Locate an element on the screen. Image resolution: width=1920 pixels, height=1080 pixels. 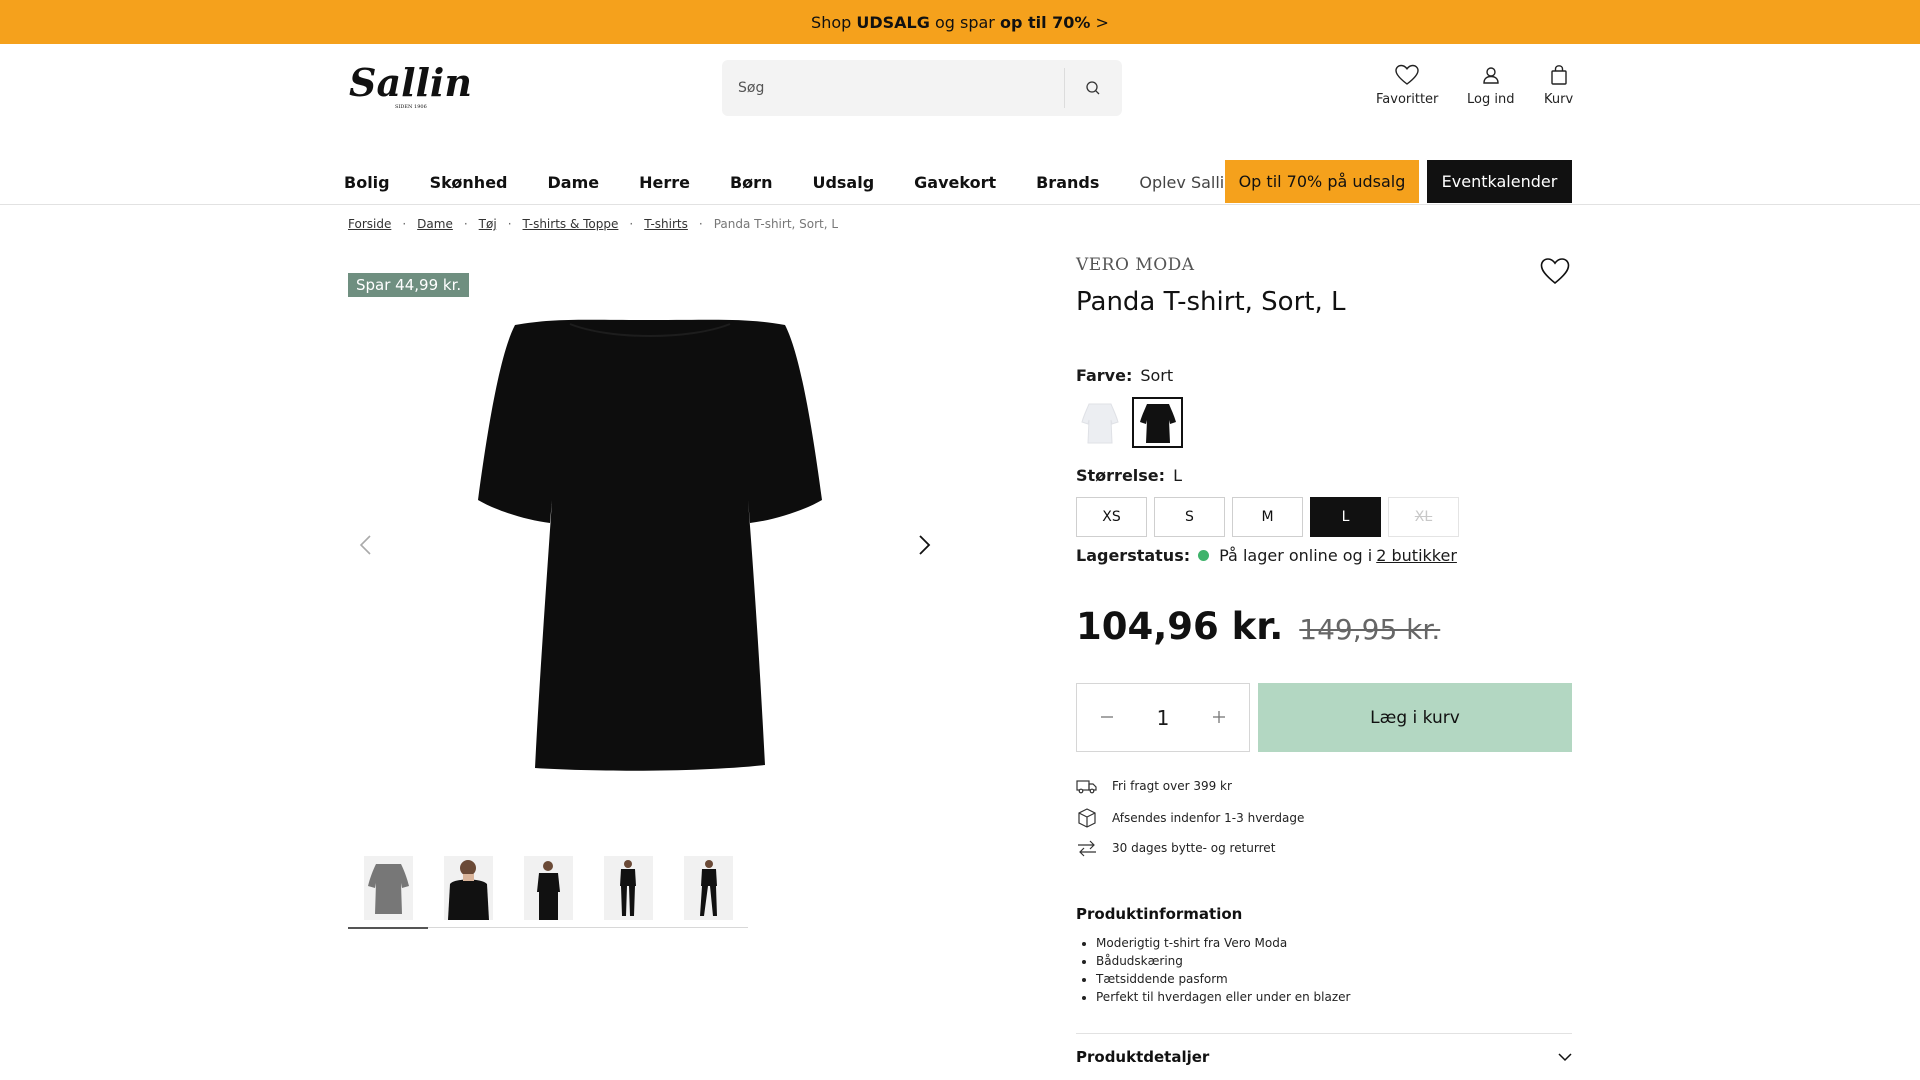
usp-returns: 30 dages bytte- og returret is located at coordinates (1175, 848).